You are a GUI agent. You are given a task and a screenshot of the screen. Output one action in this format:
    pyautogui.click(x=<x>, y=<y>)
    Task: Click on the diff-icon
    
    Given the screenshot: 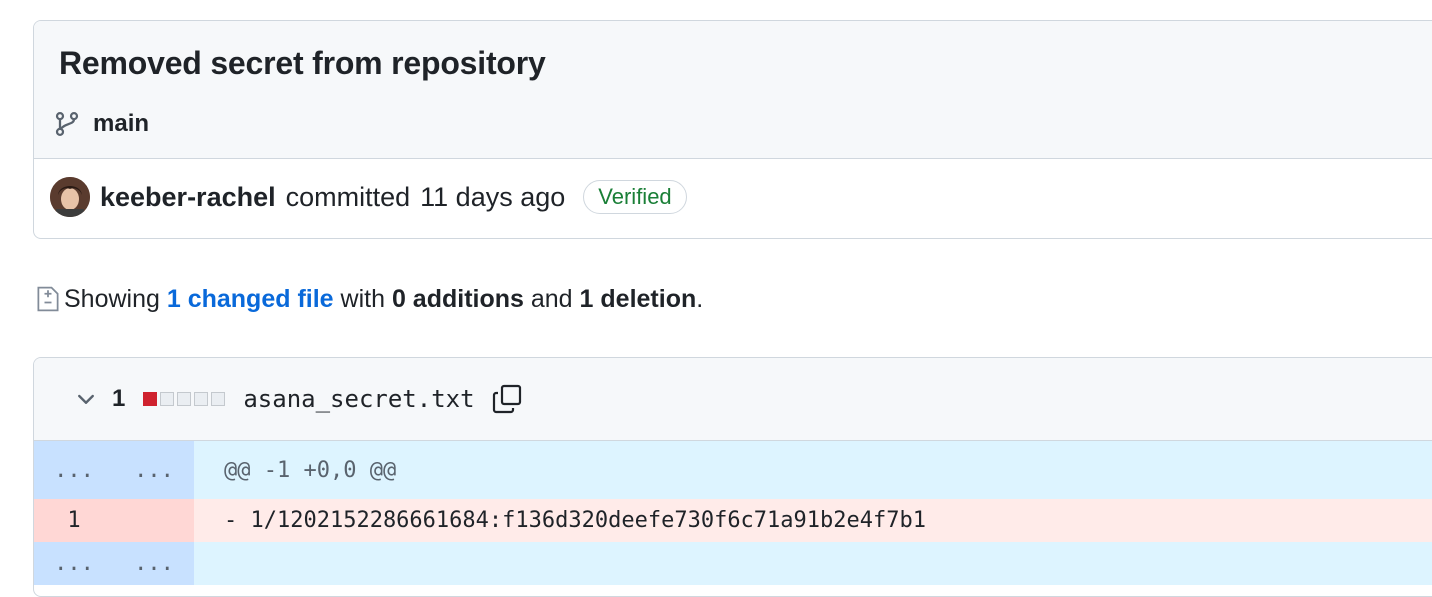 What is the action you would take?
    pyautogui.click(x=48, y=299)
    